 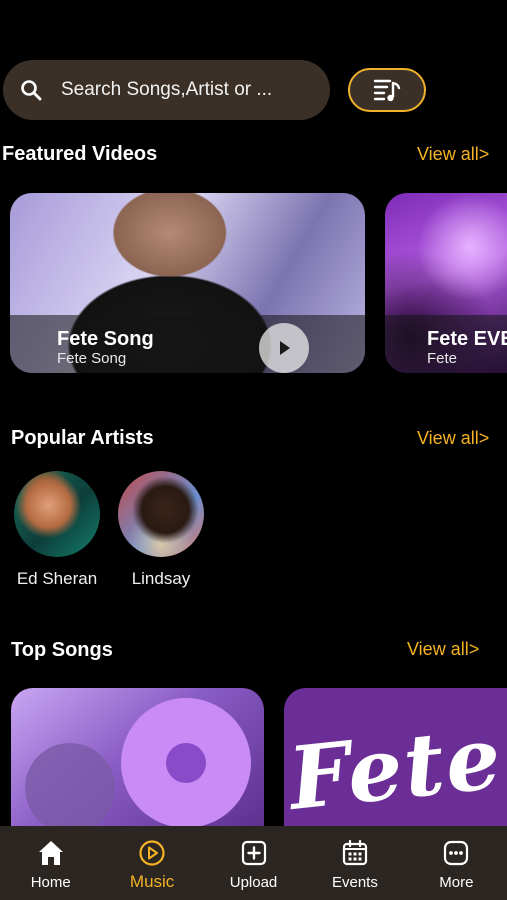 I want to click on tab-label: More, so click(x=456, y=882).